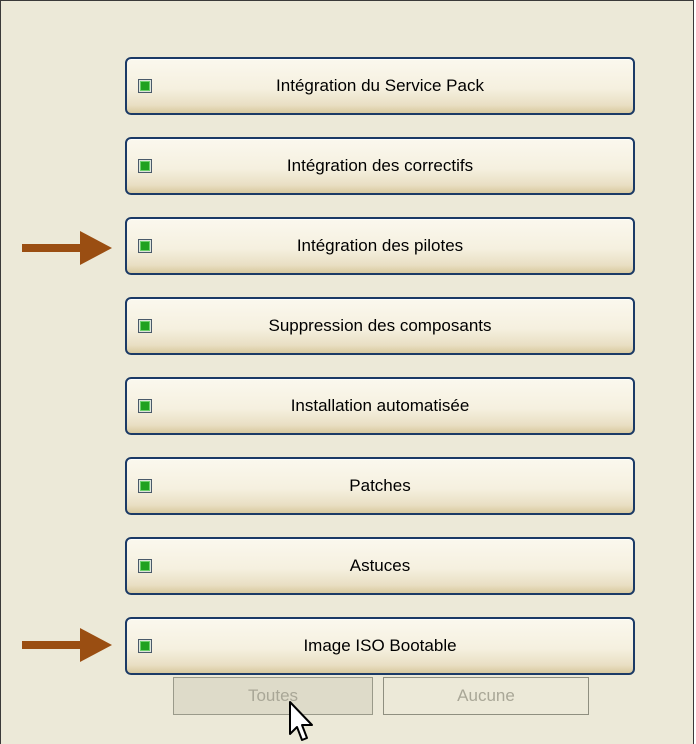 The image size is (696, 744). I want to click on task-label: Suppression des composants, so click(380, 325).